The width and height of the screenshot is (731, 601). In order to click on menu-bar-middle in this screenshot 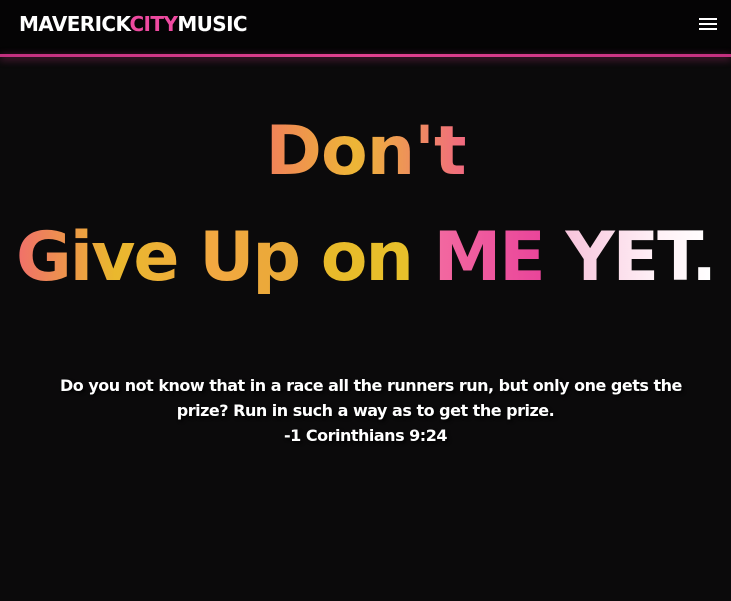, I will do `click(708, 24)`.